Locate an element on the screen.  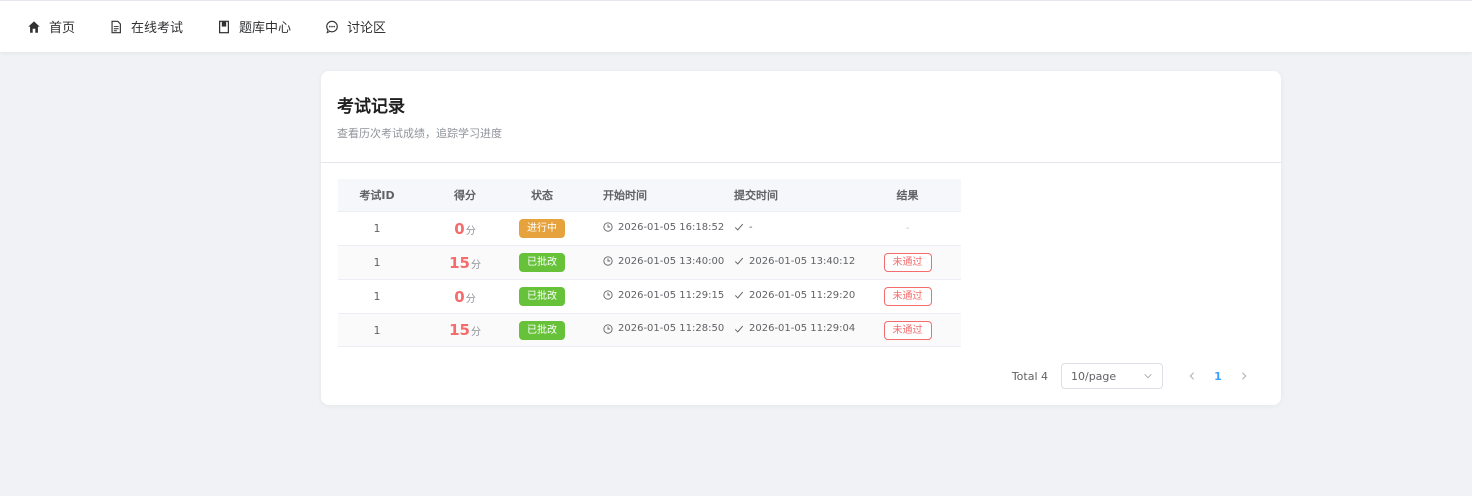
cell-submit-time: 2026-01-05 13:40:12 is located at coordinates (785, 262).